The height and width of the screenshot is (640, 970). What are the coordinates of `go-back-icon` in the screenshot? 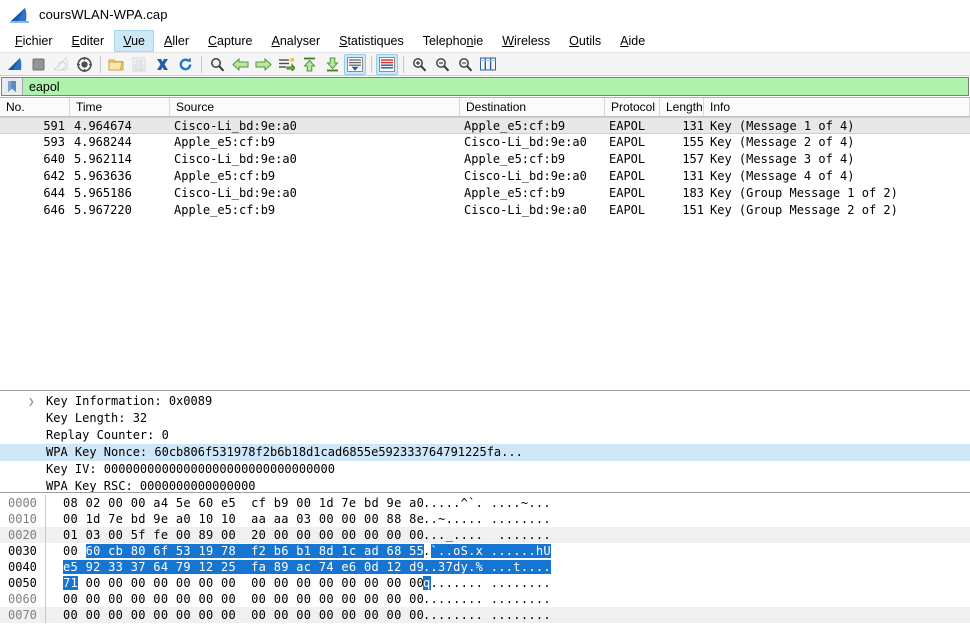 It's located at (240, 64).